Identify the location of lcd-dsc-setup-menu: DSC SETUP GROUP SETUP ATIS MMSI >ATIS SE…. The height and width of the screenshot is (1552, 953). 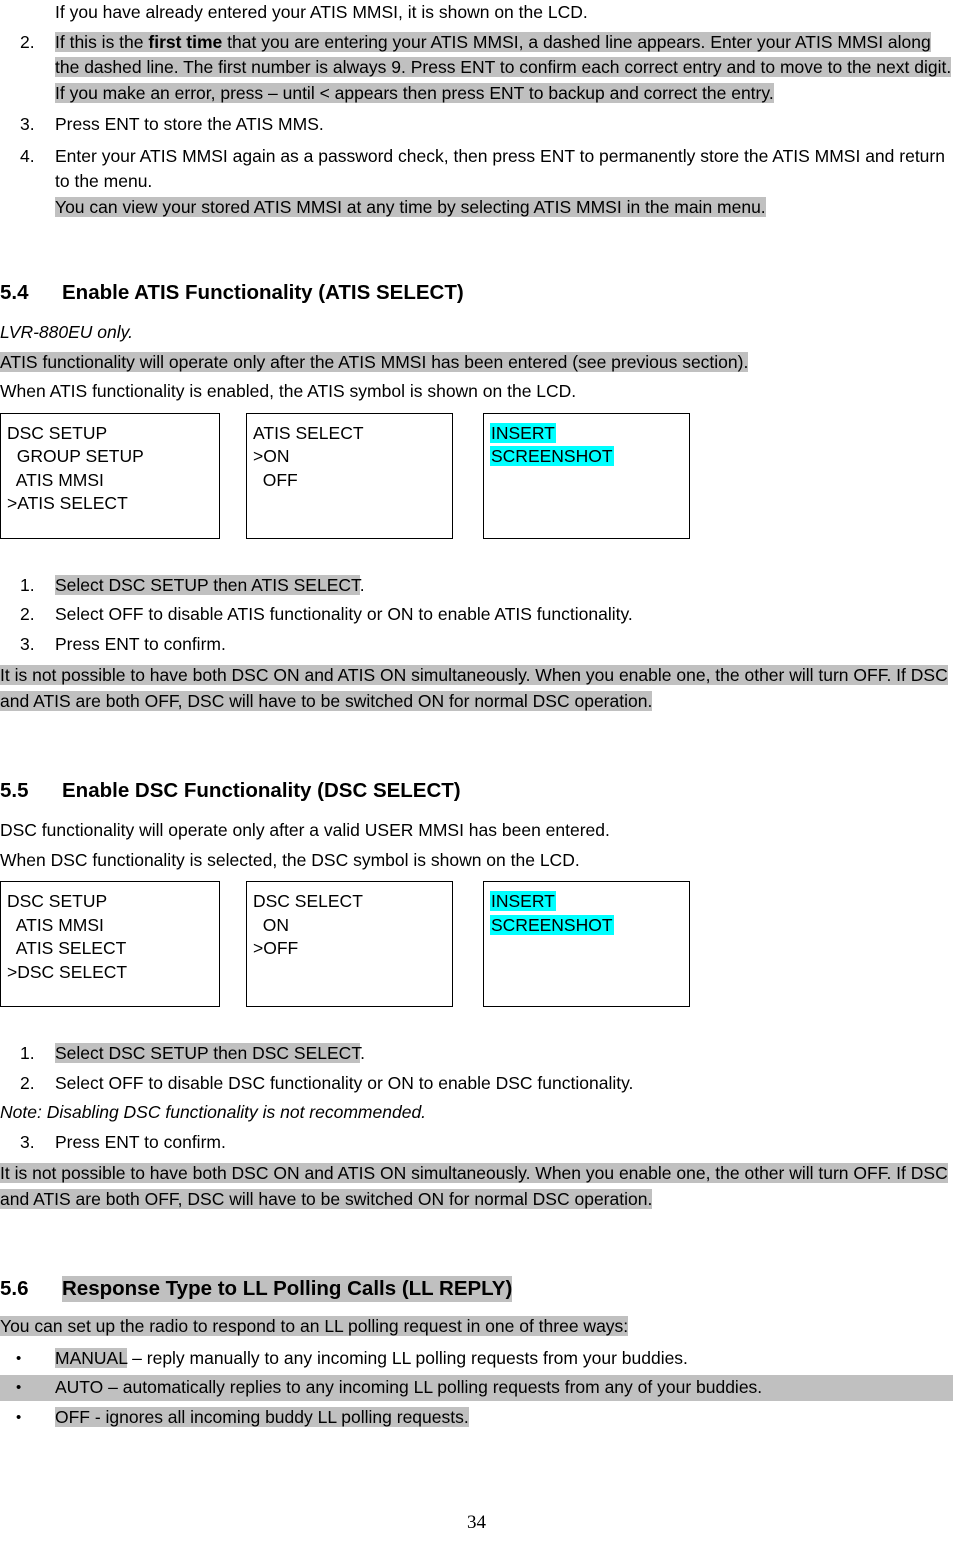
(110, 475).